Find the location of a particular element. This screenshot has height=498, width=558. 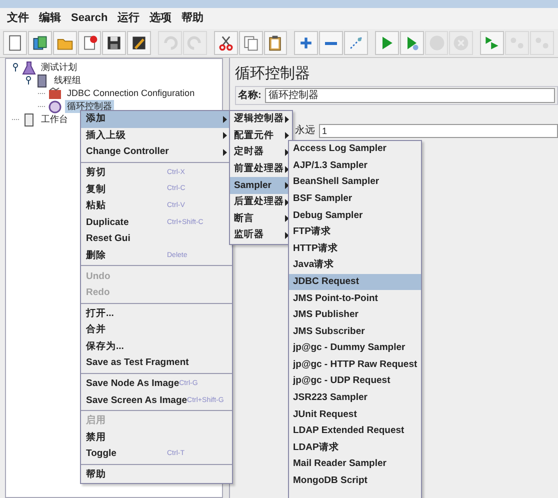

save-as-icon is located at coordinates (139, 43).